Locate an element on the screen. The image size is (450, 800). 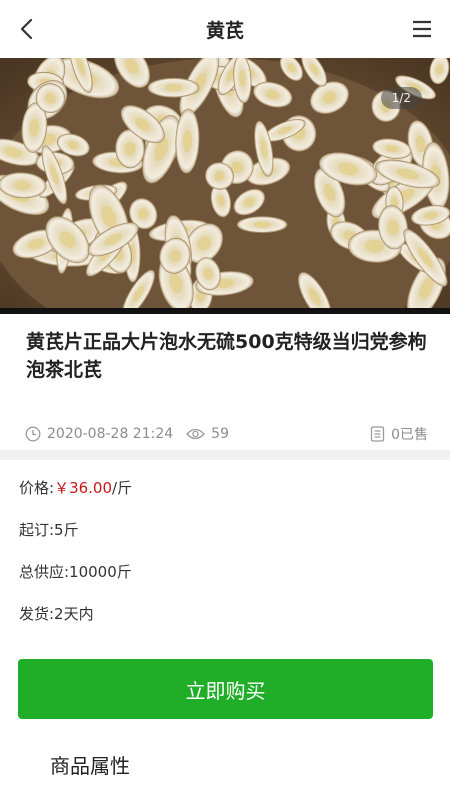
sold-count-text: 0已售 is located at coordinates (409, 435).